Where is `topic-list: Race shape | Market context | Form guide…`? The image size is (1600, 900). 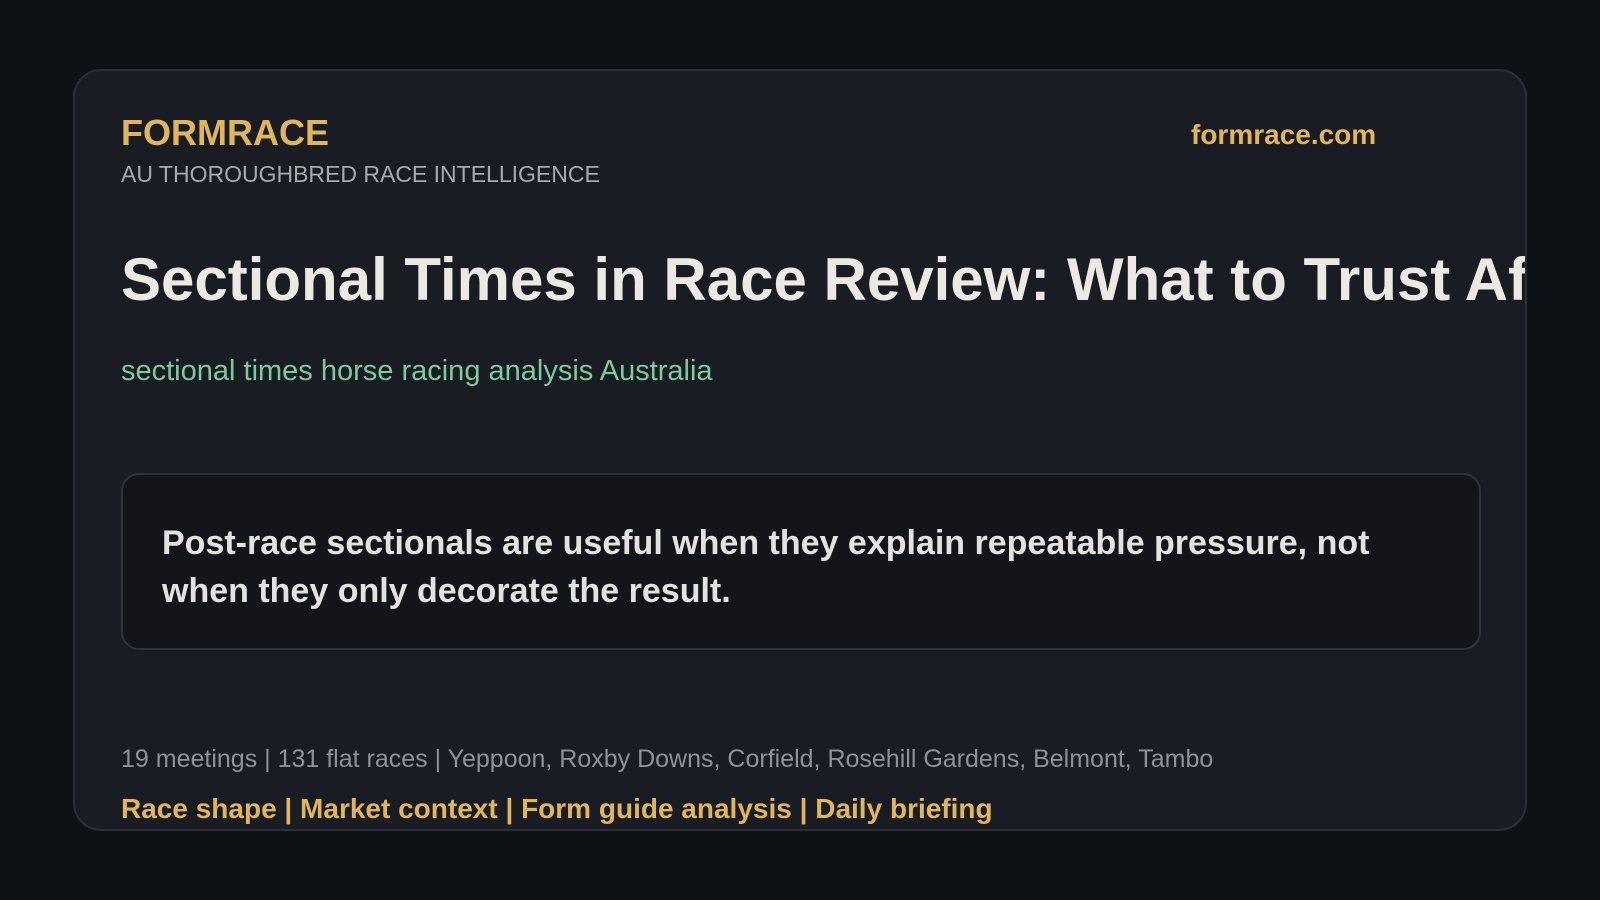
topic-list: Race shape | Market context | Form guide… is located at coordinates (557, 809).